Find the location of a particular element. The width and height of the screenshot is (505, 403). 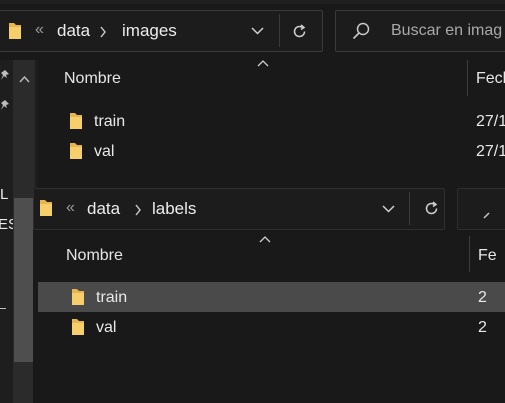

search-box is located at coordinates (481, 209).